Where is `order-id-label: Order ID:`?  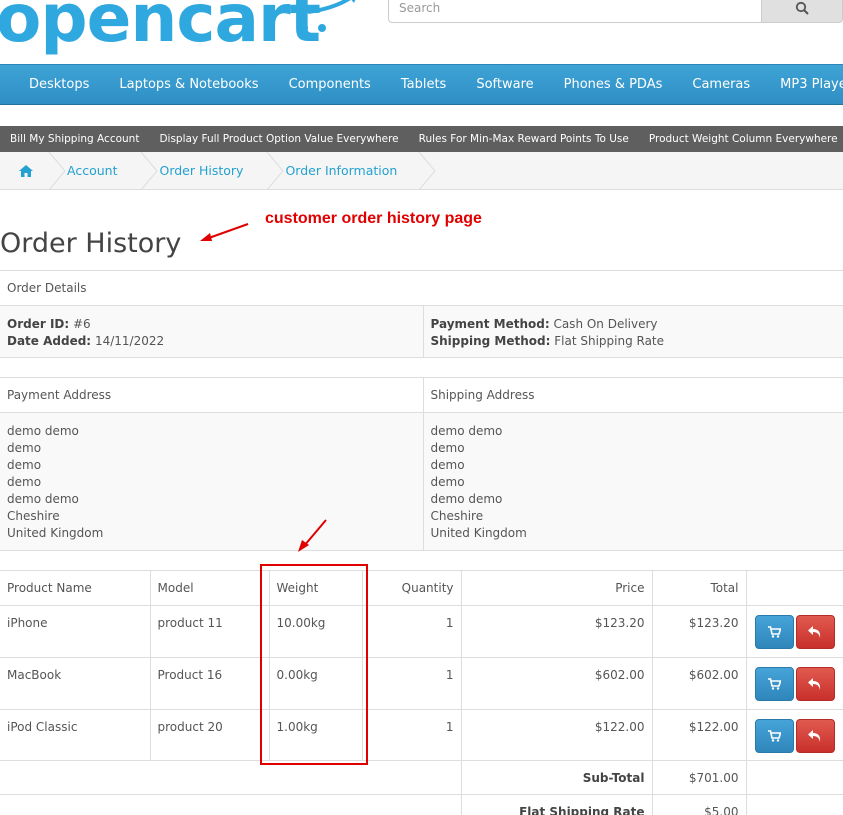
order-id-label: Order ID: is located at coordinates (38, 324).